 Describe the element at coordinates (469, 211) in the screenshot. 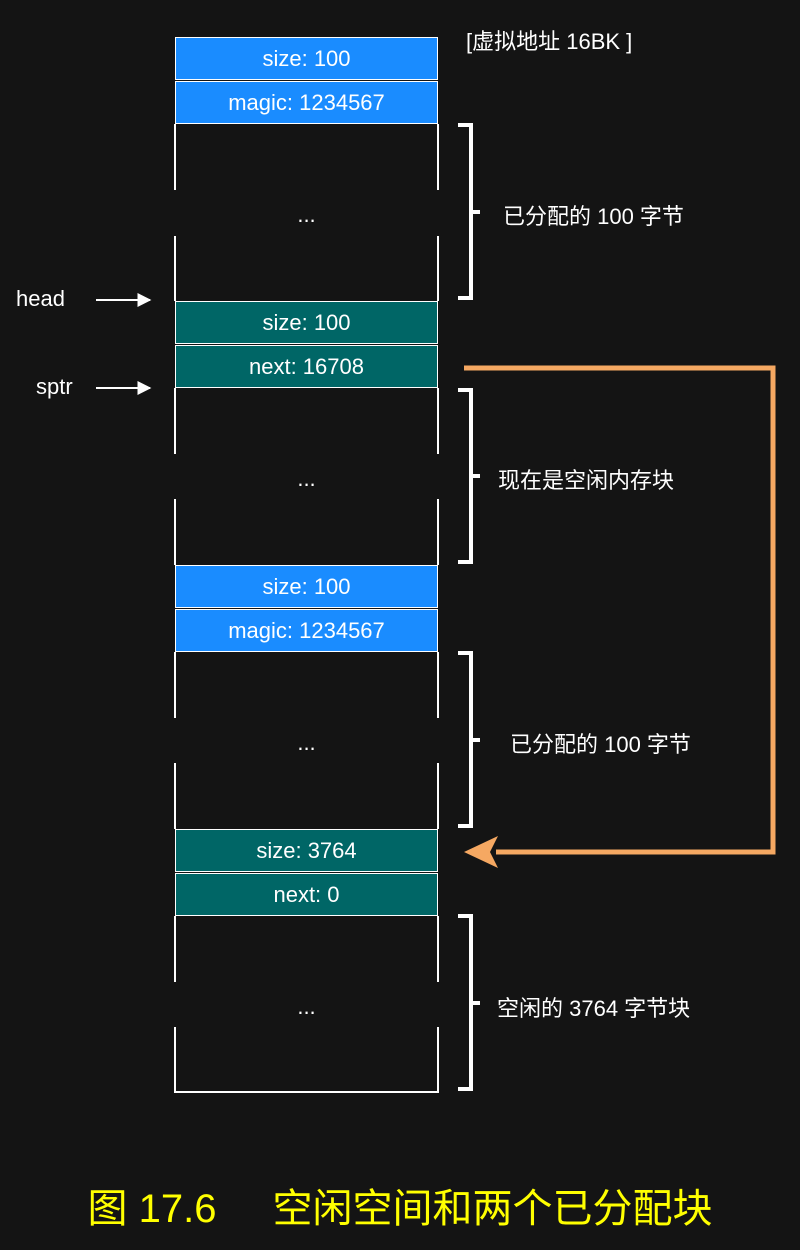

I see `block1-brace` at that location.